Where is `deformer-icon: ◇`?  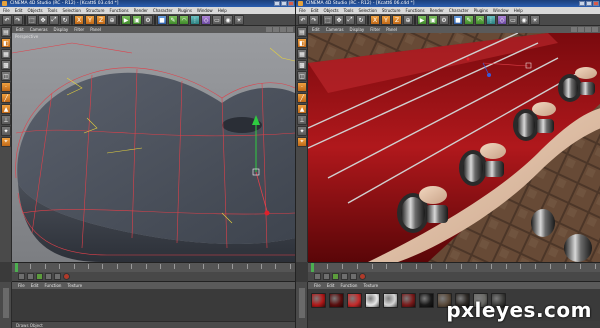
deformer-icon: ◇ is located at coordinates (502, 20).